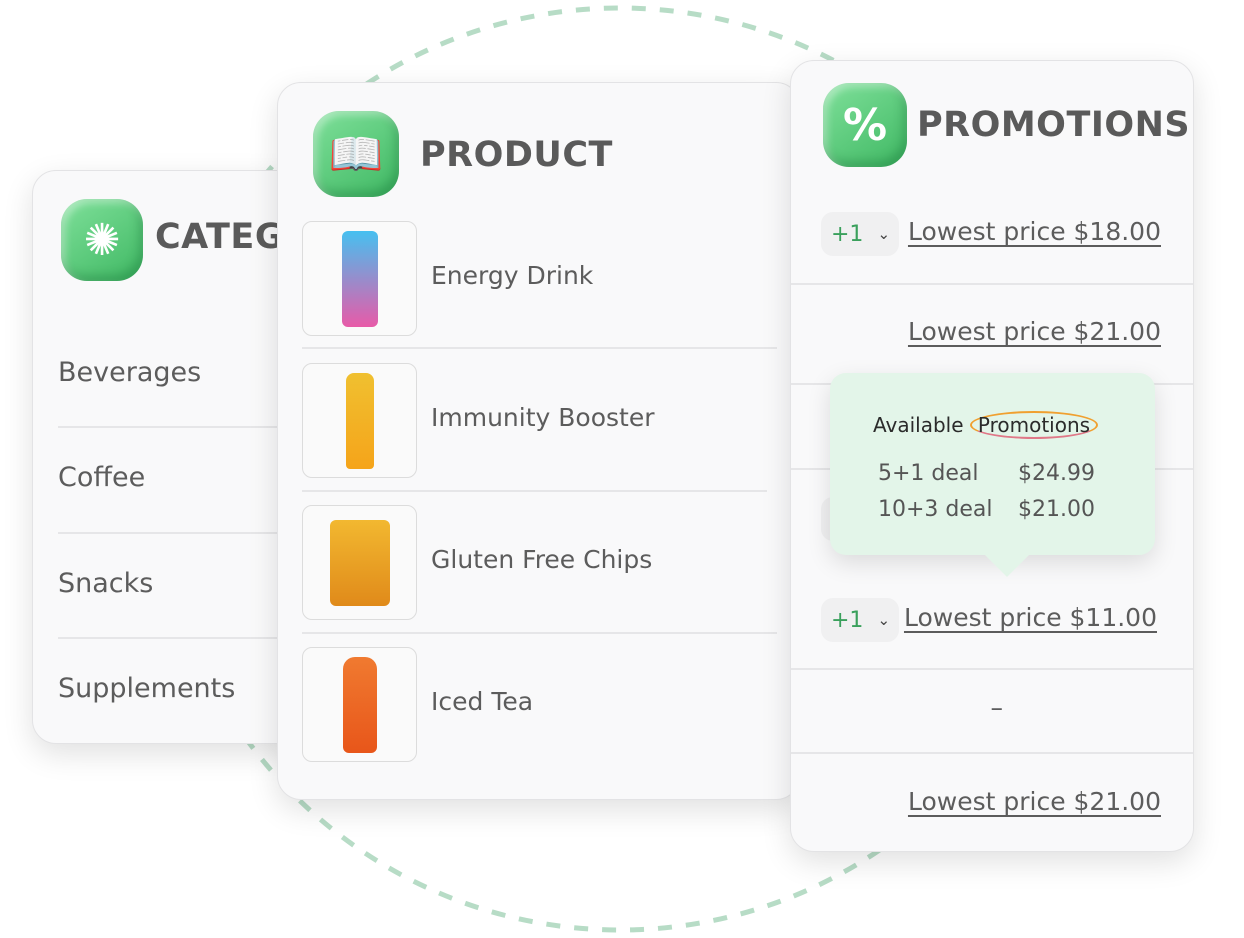  What do you see at coordinates (1056, 509) in the screenshot?
I see `deal-price: $21.00` at bounding box center [1056, 509].